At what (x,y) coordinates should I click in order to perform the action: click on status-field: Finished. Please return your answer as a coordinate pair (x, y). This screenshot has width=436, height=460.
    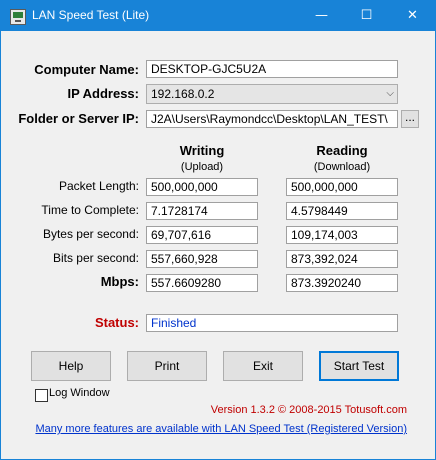
    Looking at the image, I should click on (272, 323).